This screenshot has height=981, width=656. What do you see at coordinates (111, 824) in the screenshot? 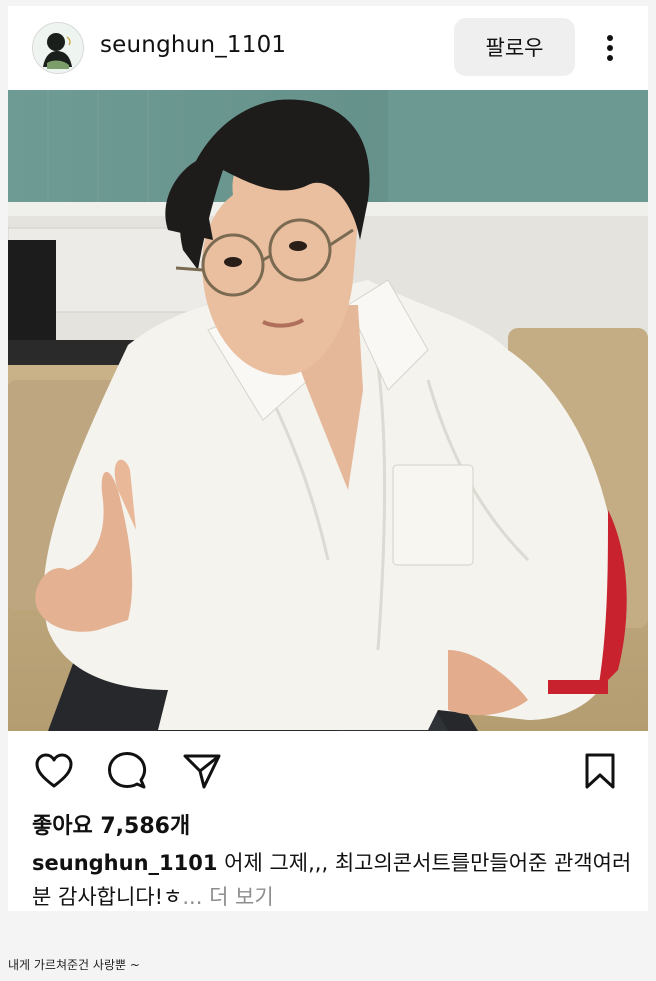
I see `likes-count: 좋아요 7,586개` at bounding box center [111, 824].